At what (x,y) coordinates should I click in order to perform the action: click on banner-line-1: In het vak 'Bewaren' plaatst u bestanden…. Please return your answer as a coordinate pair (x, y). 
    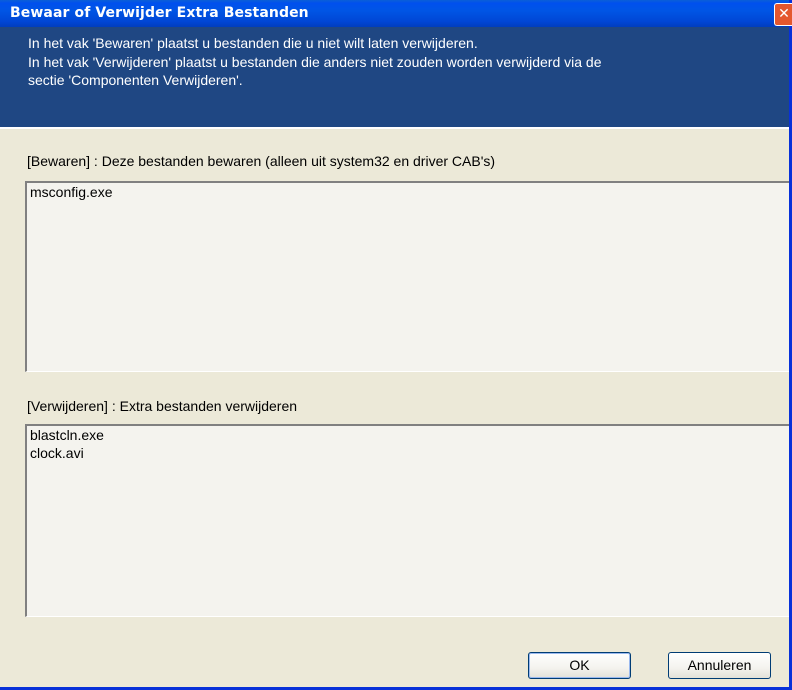
    Looking at the image, I should click on (253, 43).